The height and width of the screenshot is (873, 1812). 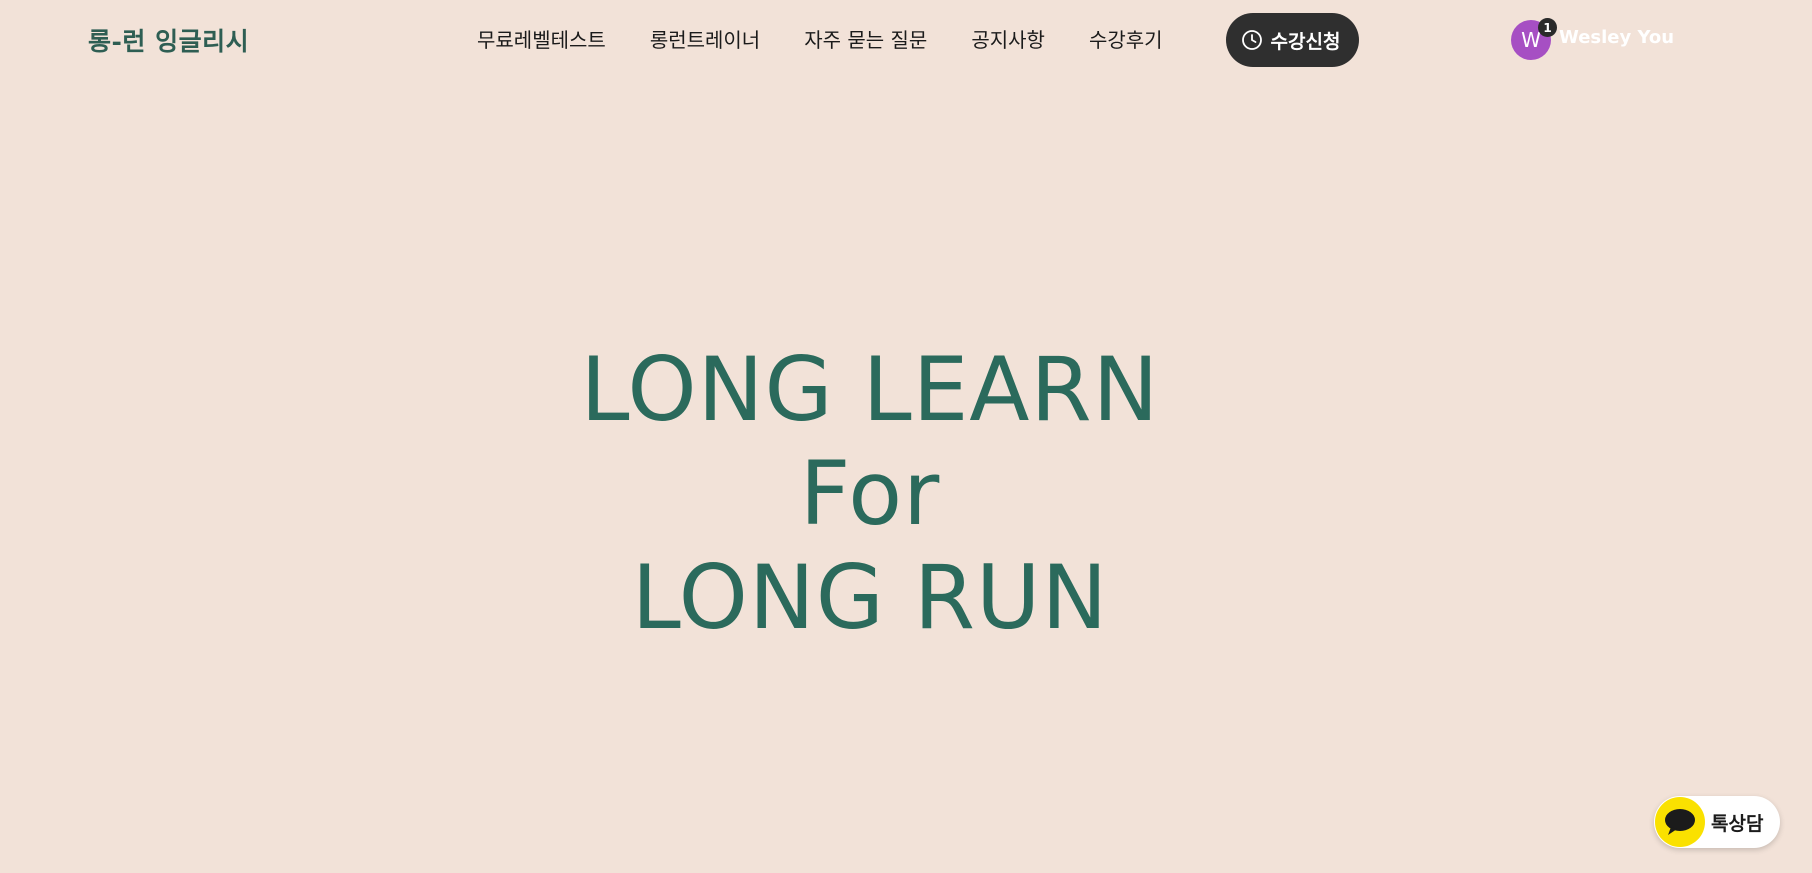 I want to click on hero-line-1: LONG LEARN, so click(x=870, y=389).